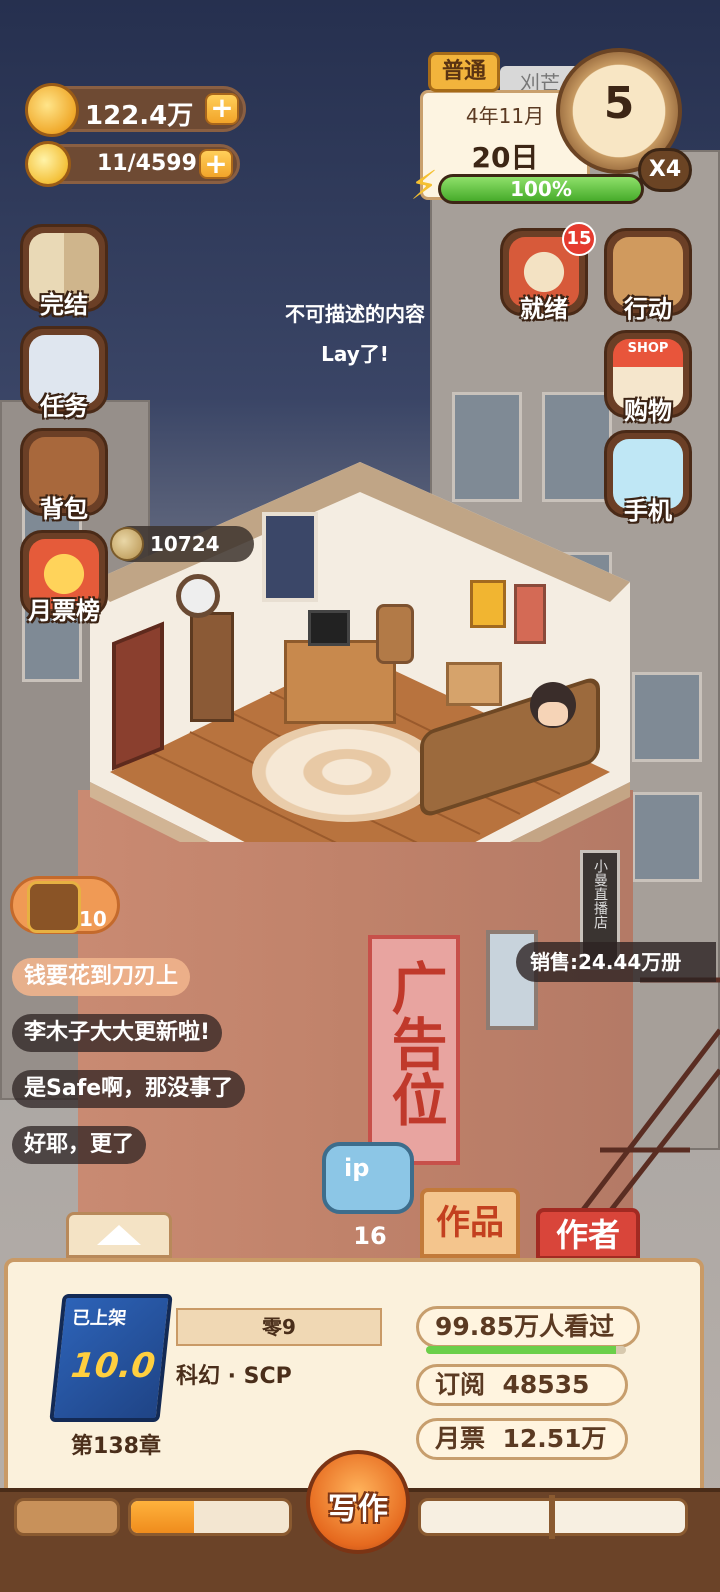  What do you see at coordinates (216, 164) in the screenshot?
I see `add-energy-button: +` at bounding box center [216, 164].